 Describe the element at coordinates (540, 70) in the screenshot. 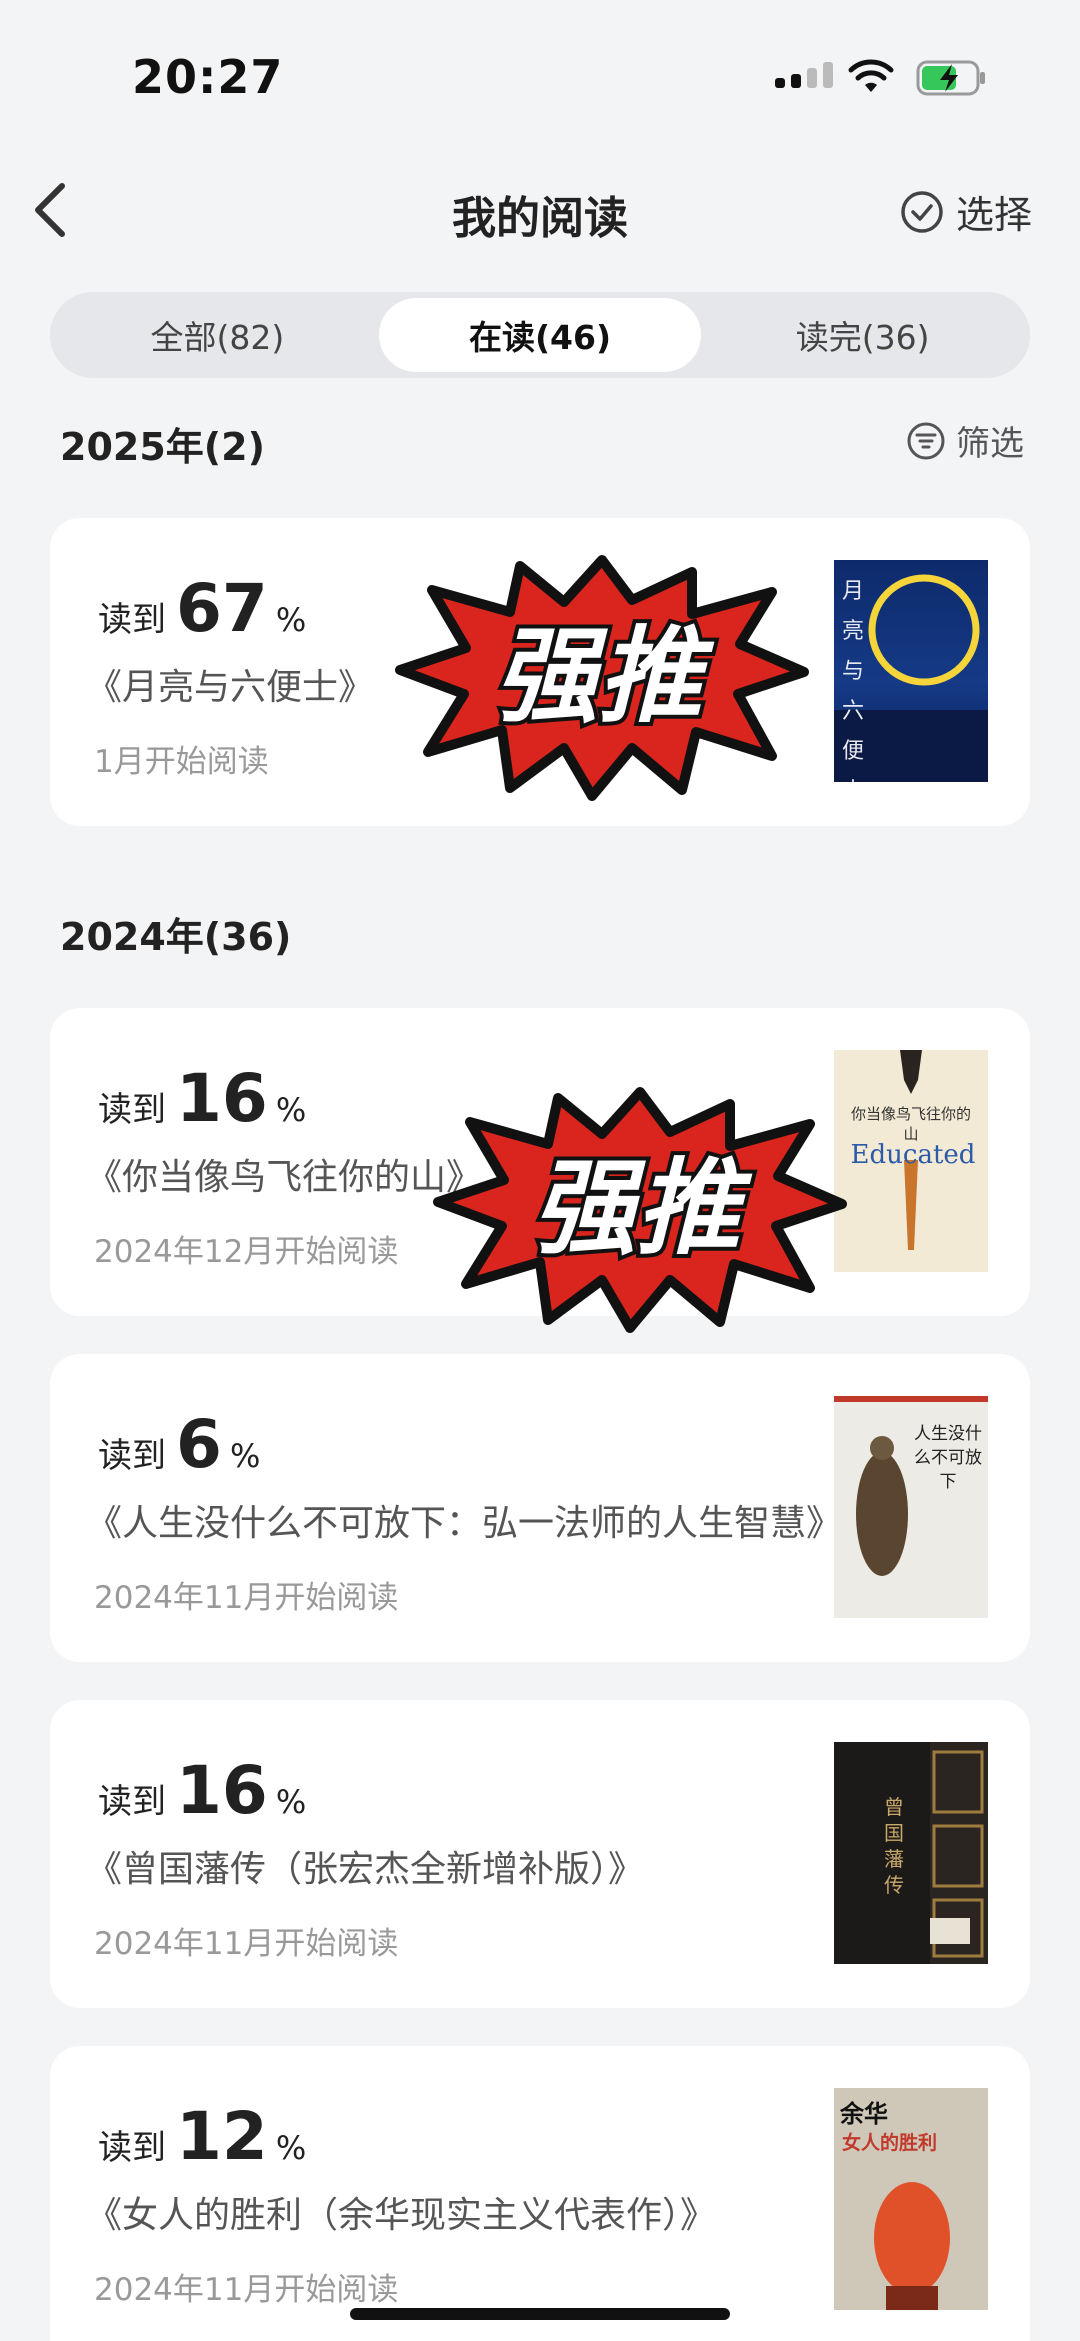

I see `status-bar: 20:27` at that location.